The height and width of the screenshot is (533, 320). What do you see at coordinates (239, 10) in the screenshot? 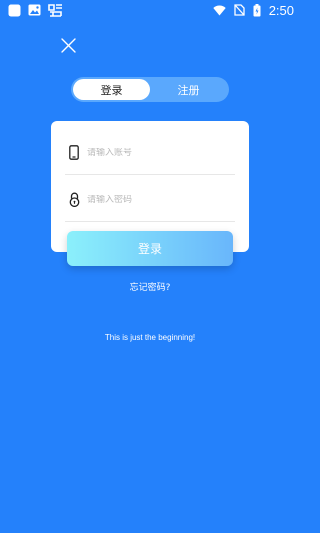
I see `no-signal-icon` at bounding box center [239, 10].